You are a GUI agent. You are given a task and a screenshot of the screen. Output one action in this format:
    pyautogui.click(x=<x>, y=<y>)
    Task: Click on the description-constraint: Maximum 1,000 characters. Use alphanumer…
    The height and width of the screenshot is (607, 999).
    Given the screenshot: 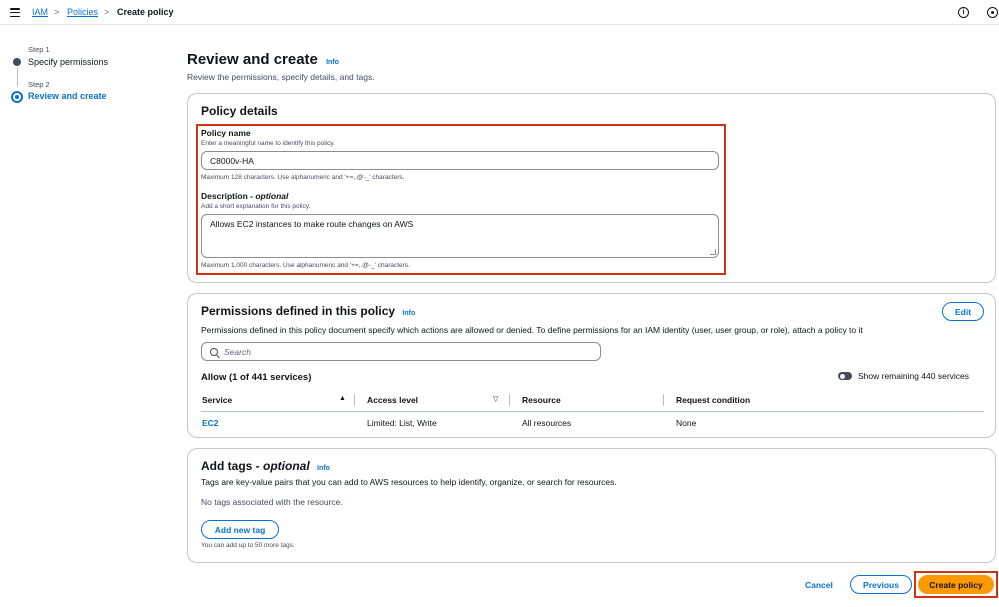 What is the action you would take?
    pyautogui.click(x=305, y=265)
    